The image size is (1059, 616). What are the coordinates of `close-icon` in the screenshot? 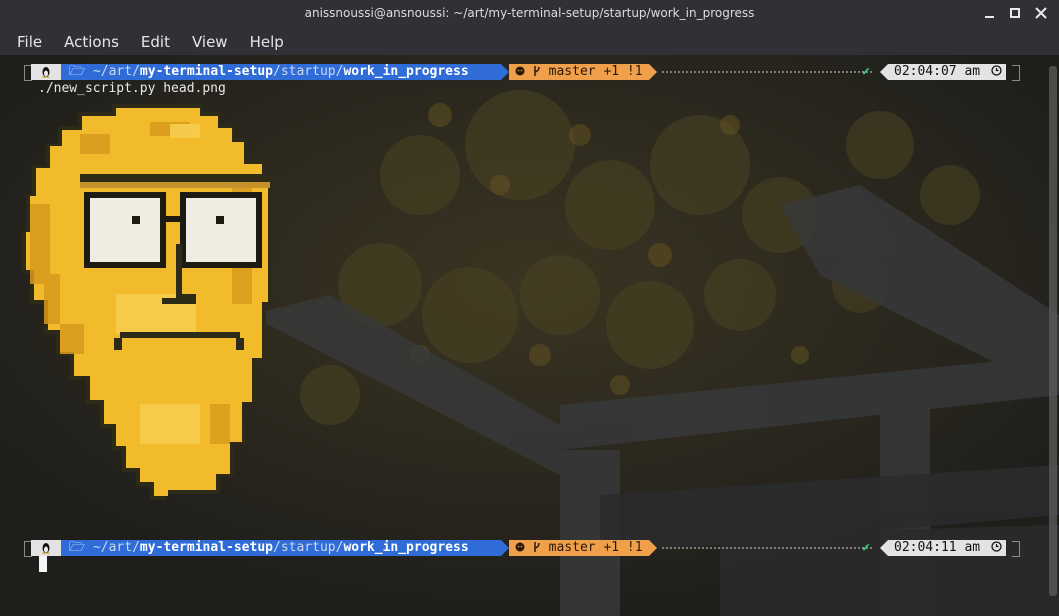 It's located at (1041, 13).